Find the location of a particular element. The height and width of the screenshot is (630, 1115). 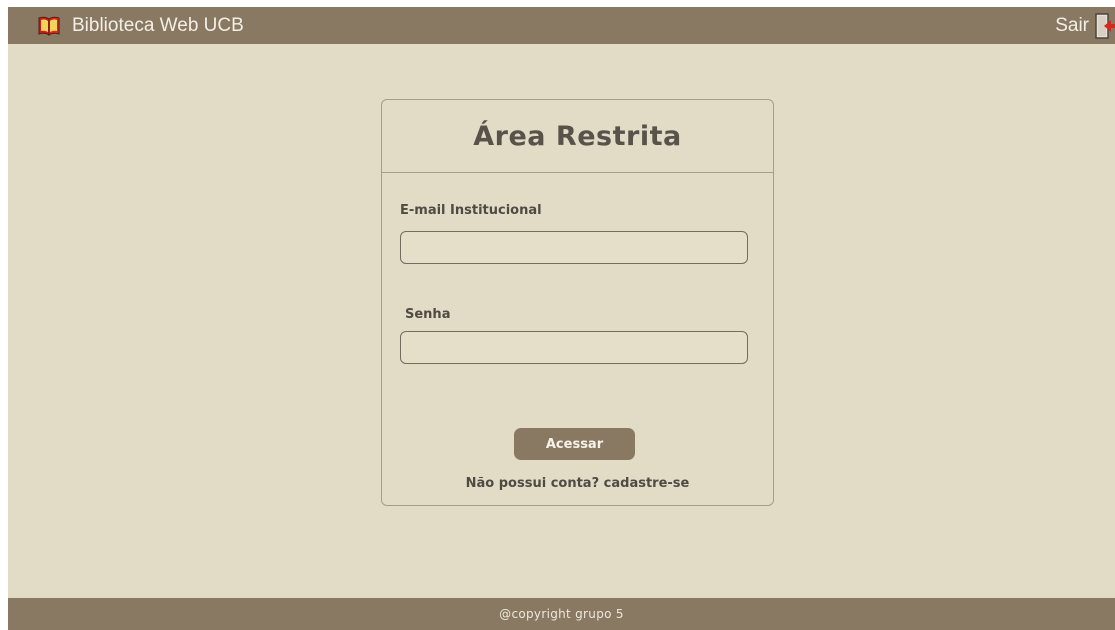

top-navbar: Biblioteca Web UCB Sair is located at coordinates (561, 25).